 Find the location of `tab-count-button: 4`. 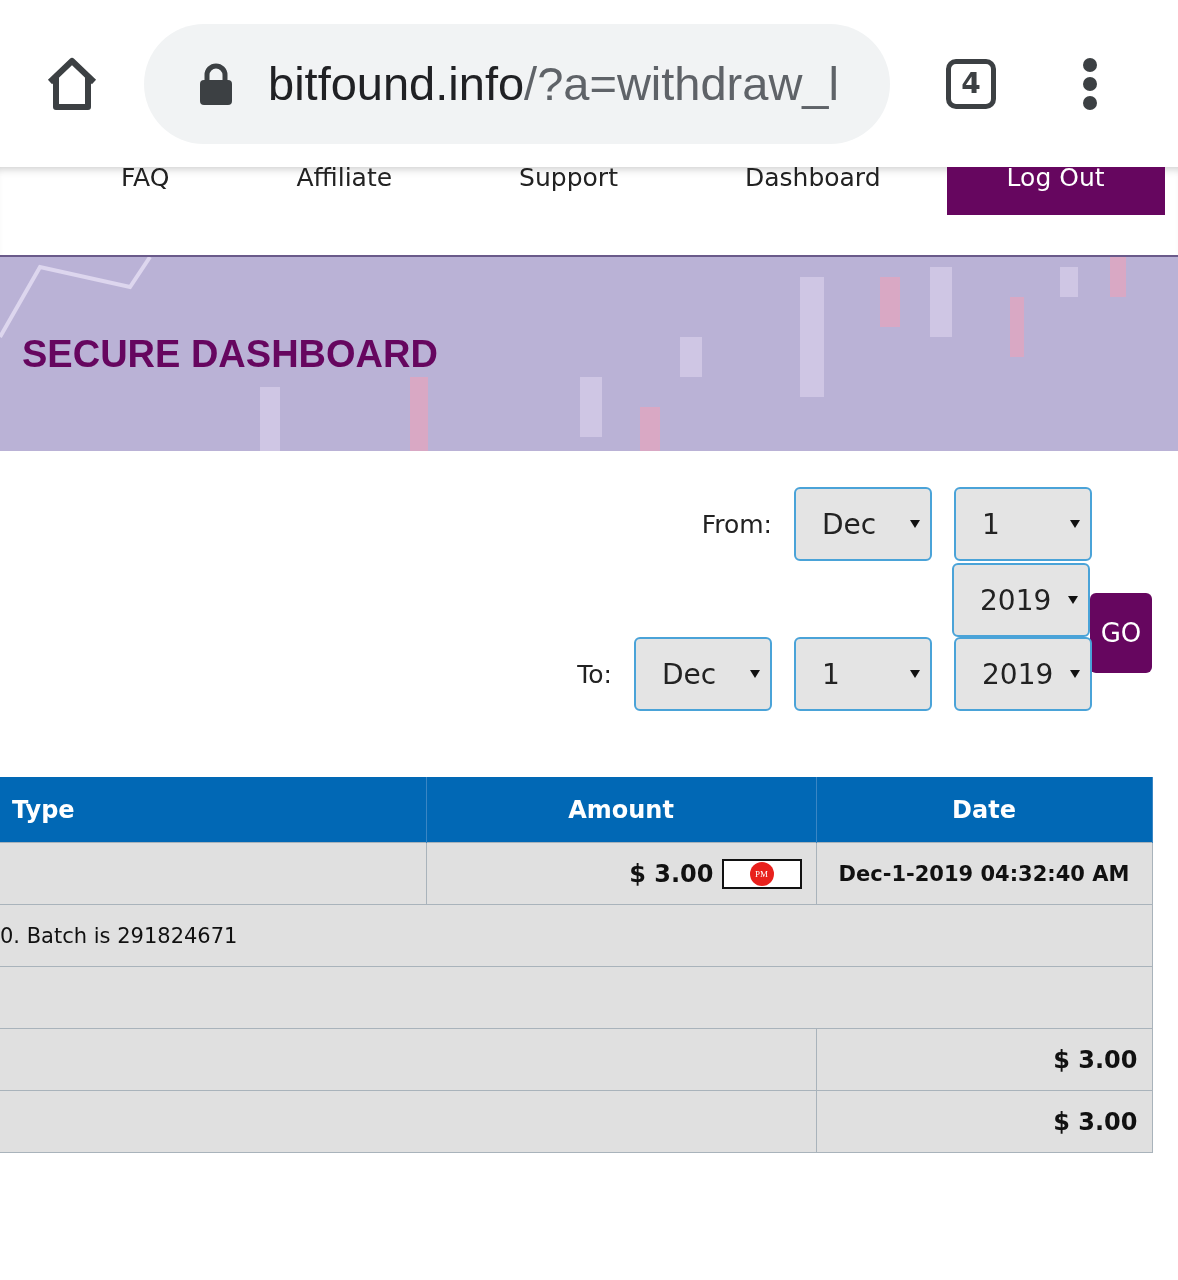

tab-count-button: 4 is located at coordinates (971, 83).